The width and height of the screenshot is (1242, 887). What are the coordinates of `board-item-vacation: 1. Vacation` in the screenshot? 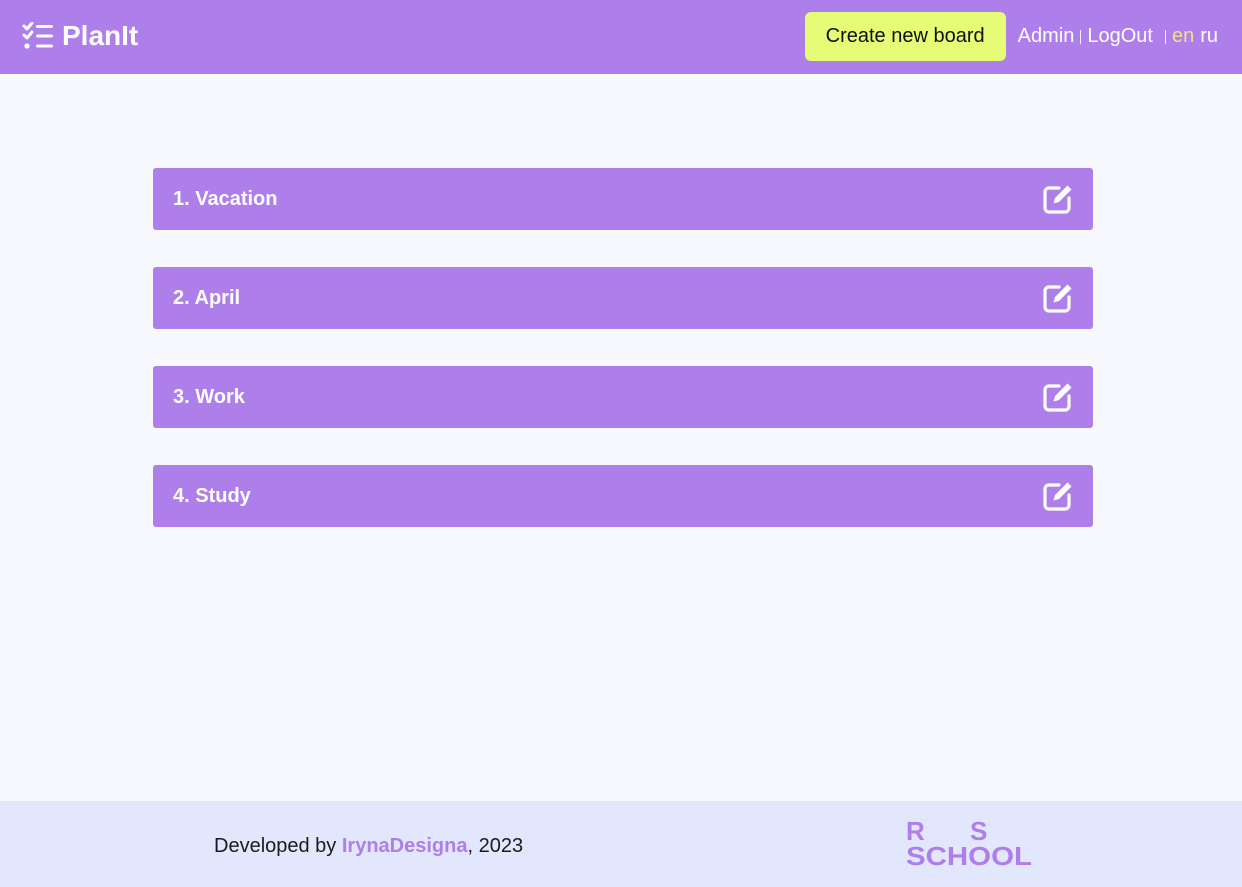 It's located at (623, 199).